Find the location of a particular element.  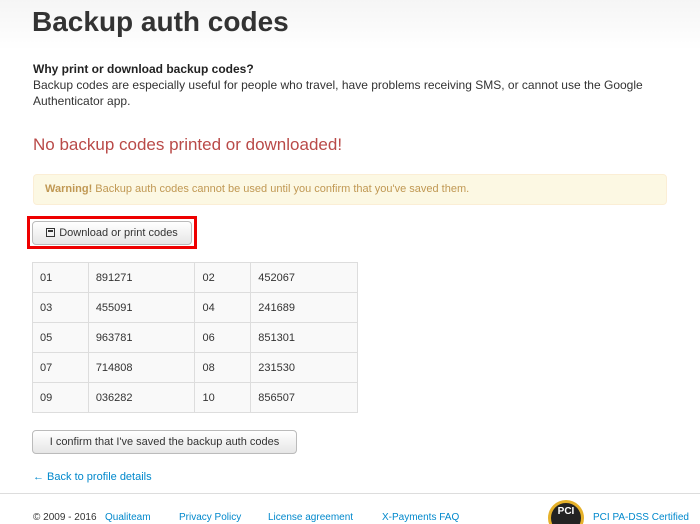

page-title: Backup auth codes is located at coordinates (160, 21).